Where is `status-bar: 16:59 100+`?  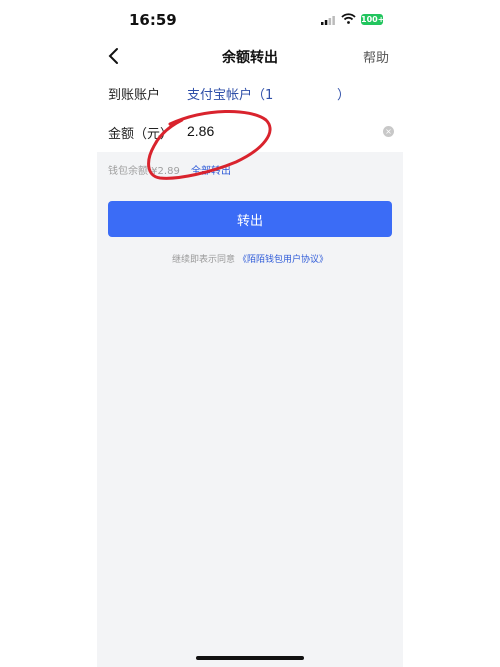 status-bar: 16:59 100+ is located at coordinates (250, 20).